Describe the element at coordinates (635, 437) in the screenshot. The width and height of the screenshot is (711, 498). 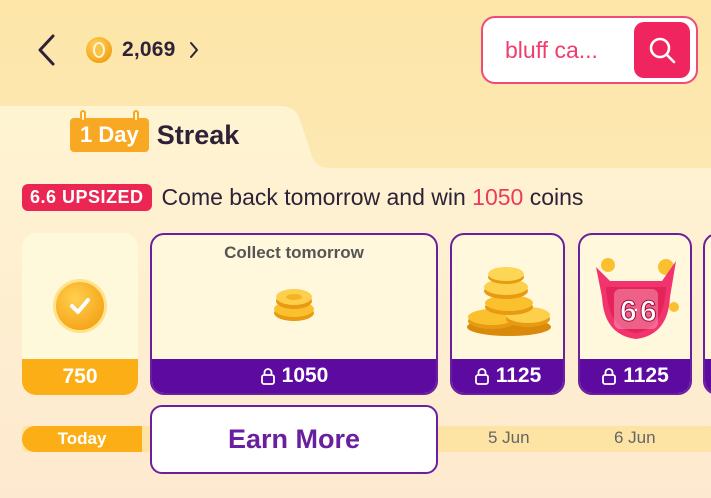
I see `timeline-date: 6 Jun` at that location.